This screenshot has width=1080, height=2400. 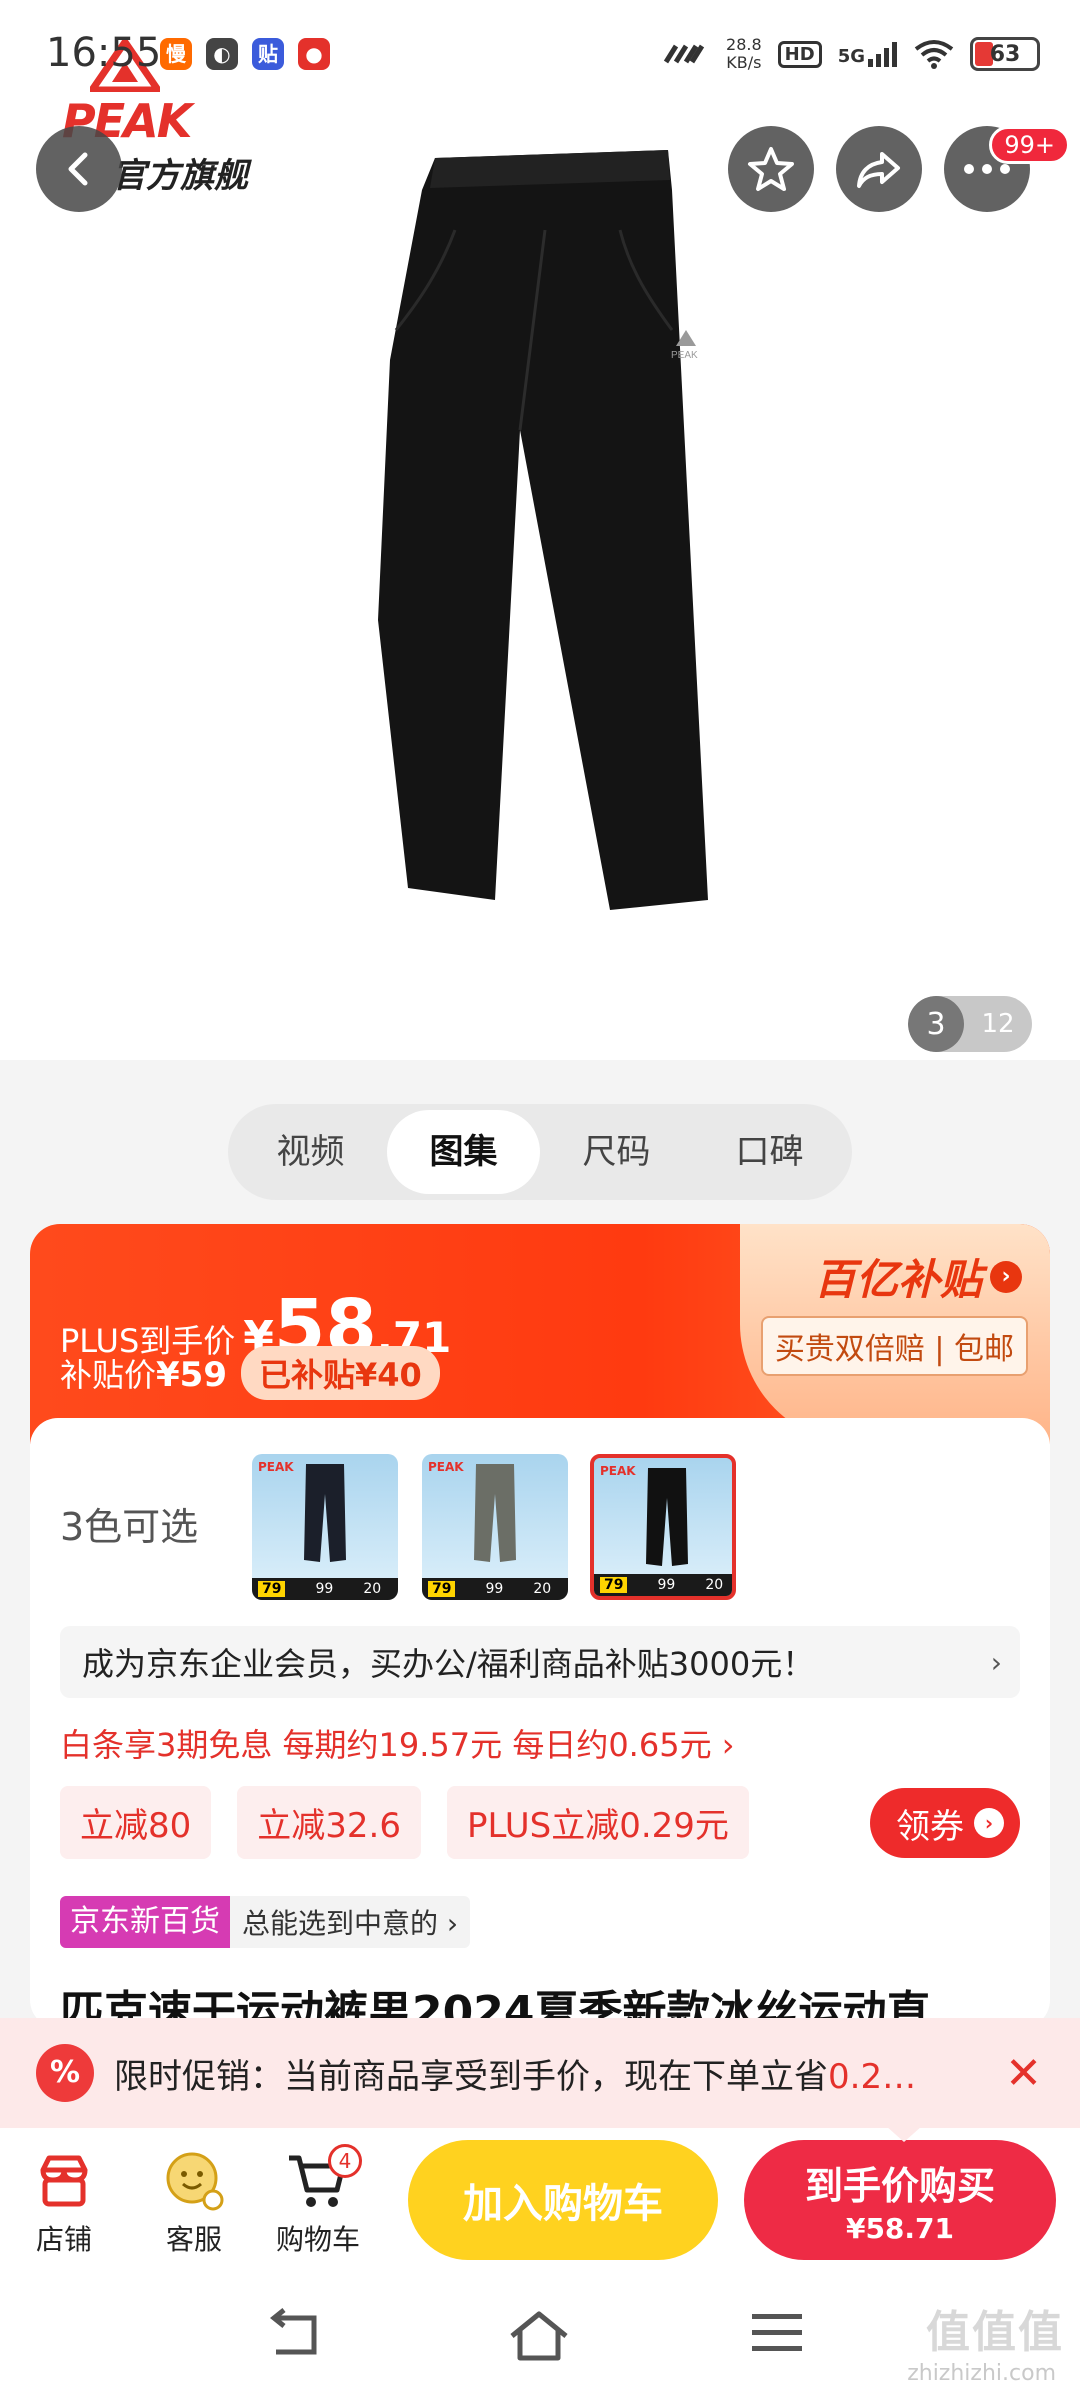 I want to click on home-nav-icon, so click(x=539, y=2336).